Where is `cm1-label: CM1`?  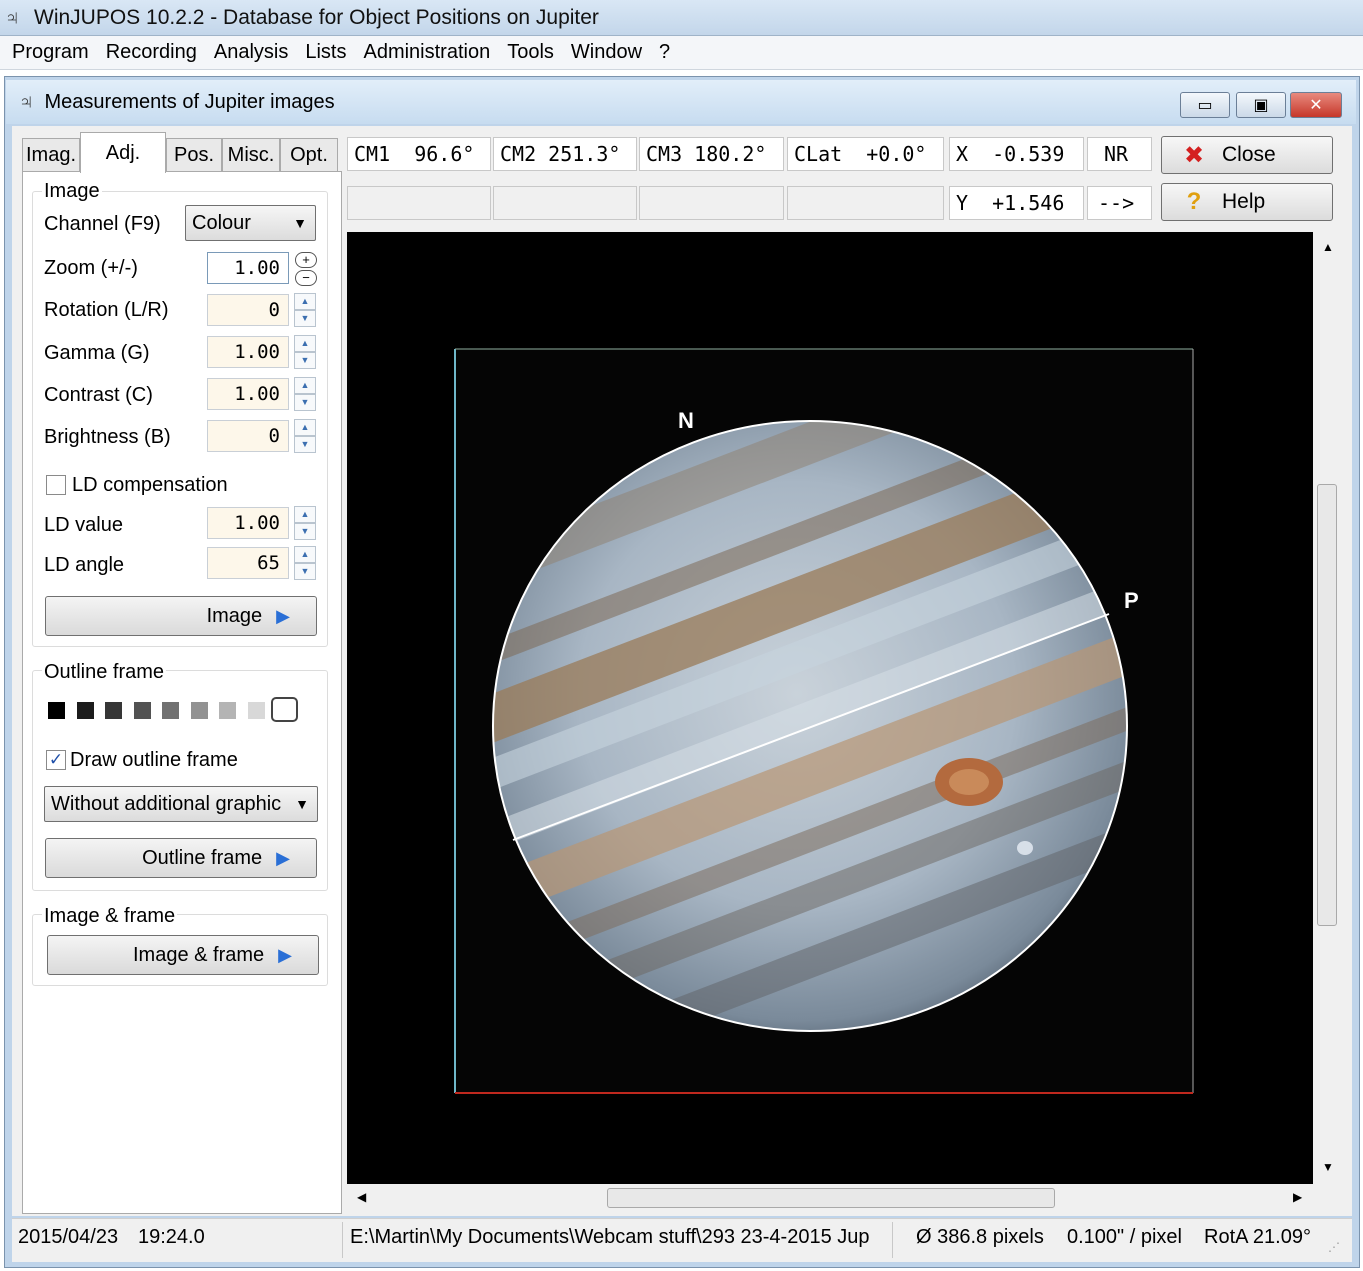
cm1-label: CM1 is located at coordinates (372, 154).